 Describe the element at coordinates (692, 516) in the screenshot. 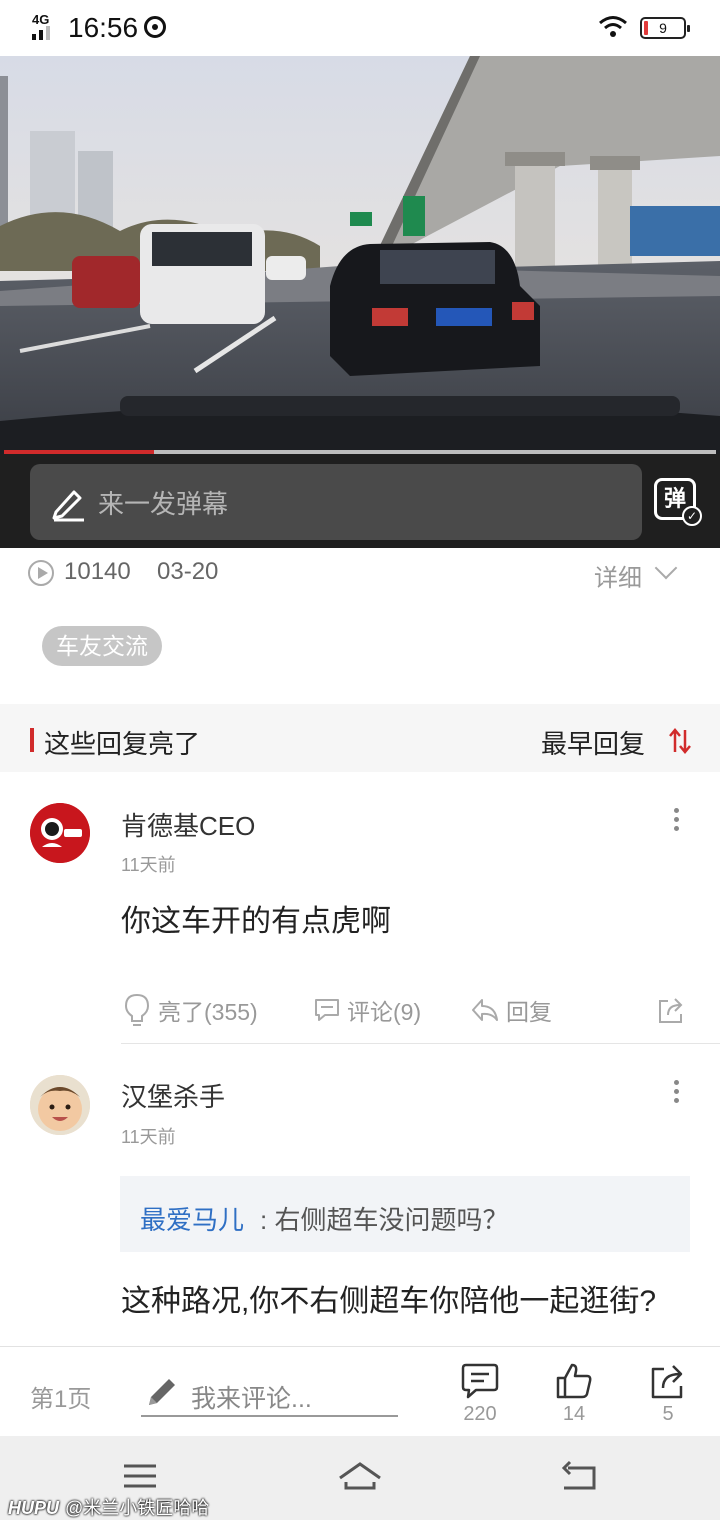

I see `check-icon: ✓` at that location.